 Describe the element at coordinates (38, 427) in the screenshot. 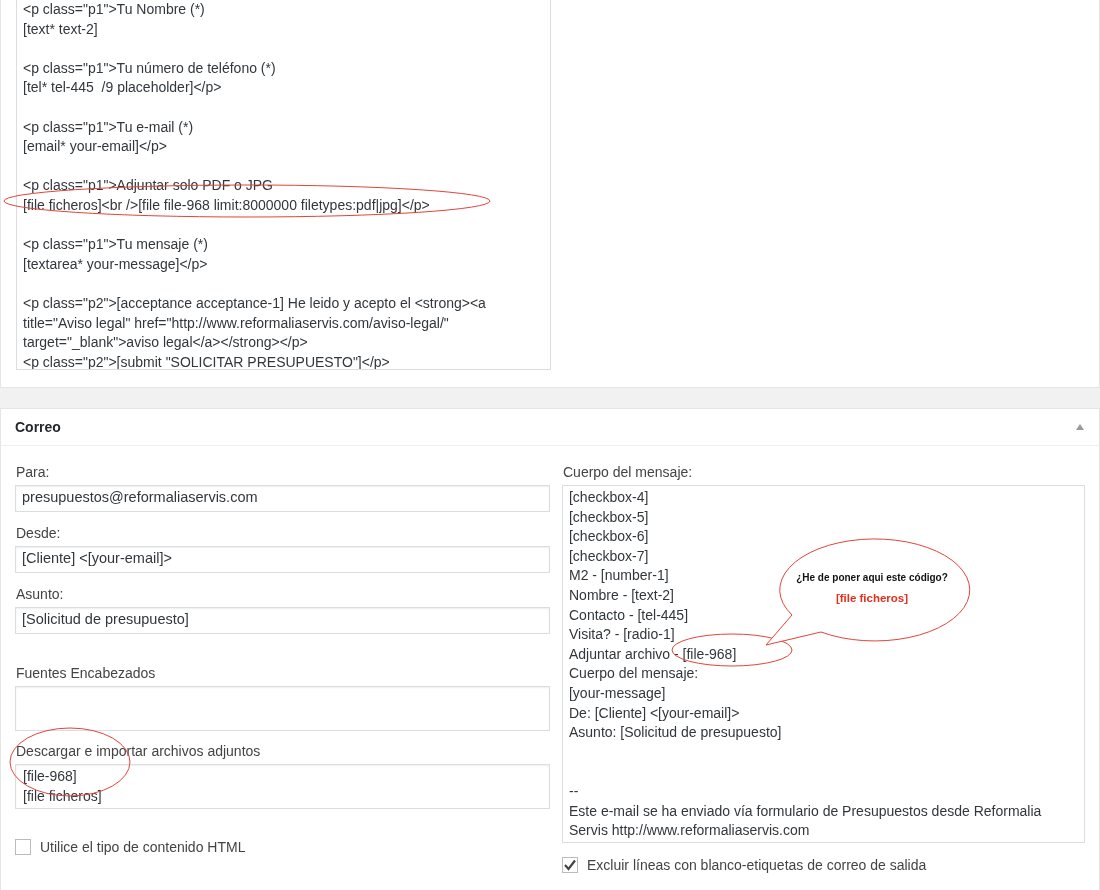

I see `panel-title: Correo` at that location.